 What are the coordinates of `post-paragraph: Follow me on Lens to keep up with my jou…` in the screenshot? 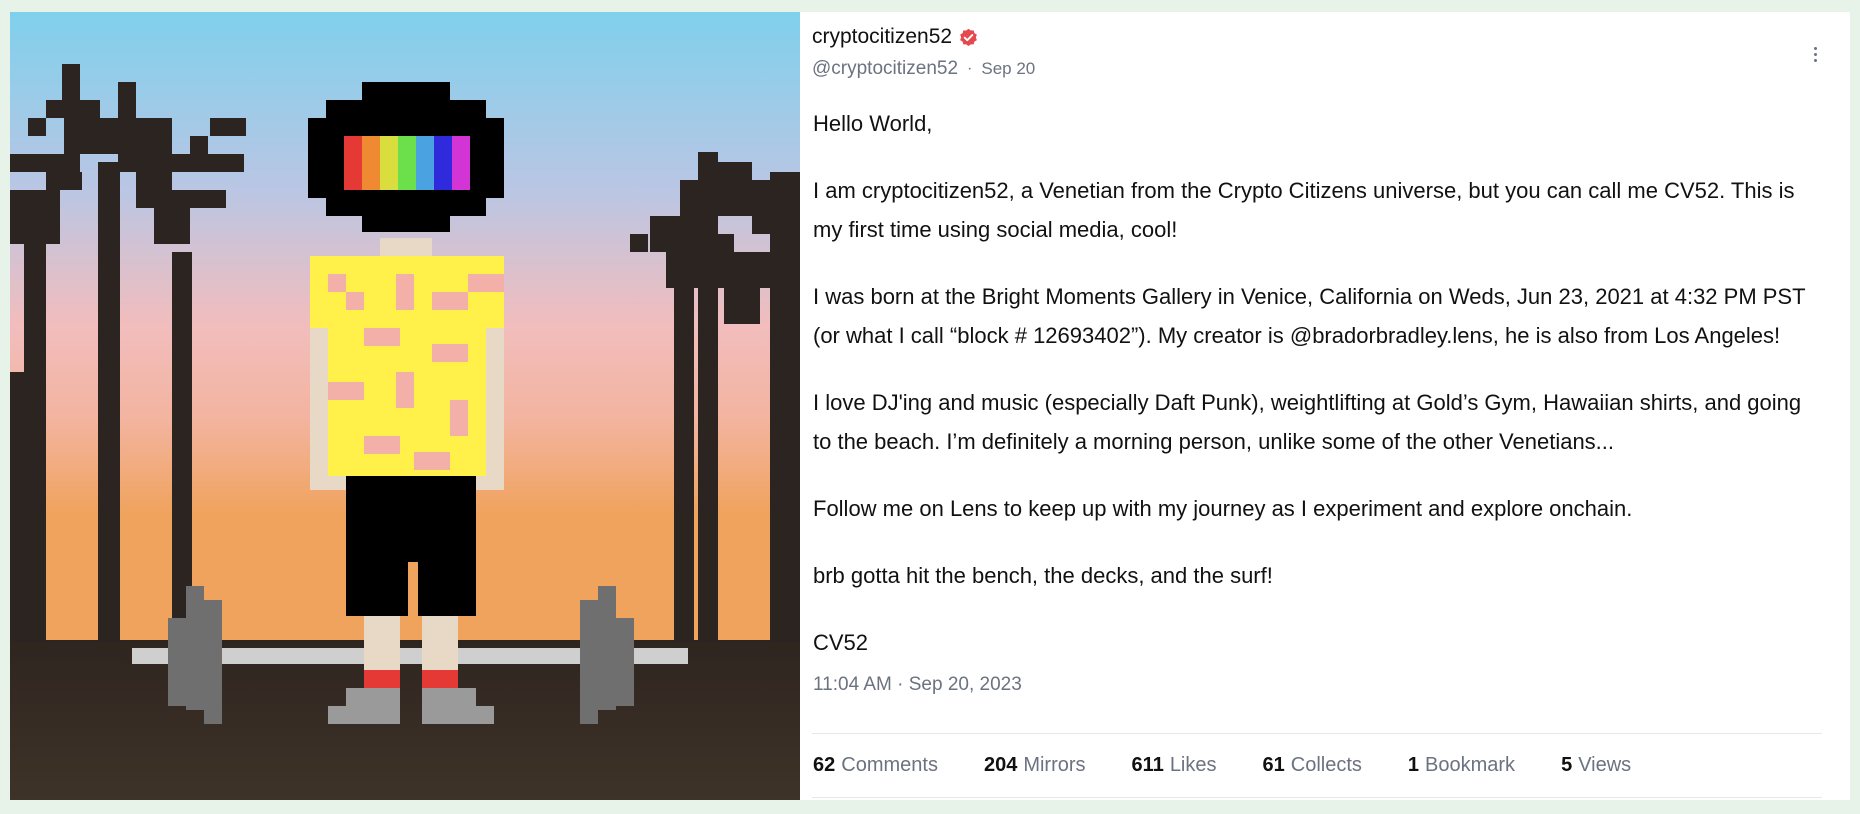 It's located at (1223, 508).